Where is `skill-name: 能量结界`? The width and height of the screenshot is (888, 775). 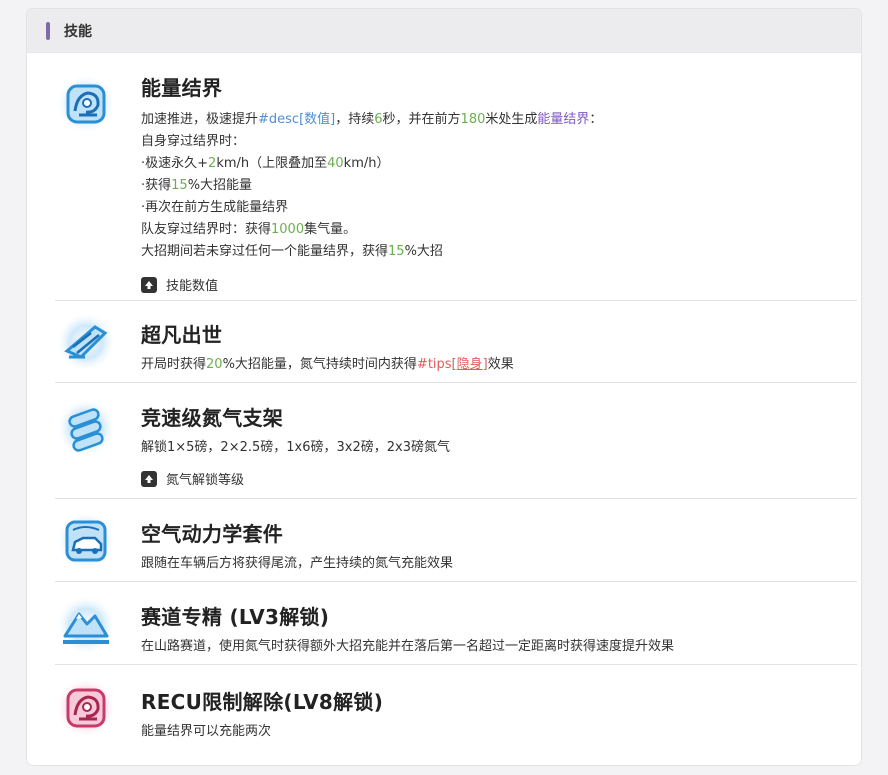
skill-name: 能量结界 is located at coordinates (182, 88).